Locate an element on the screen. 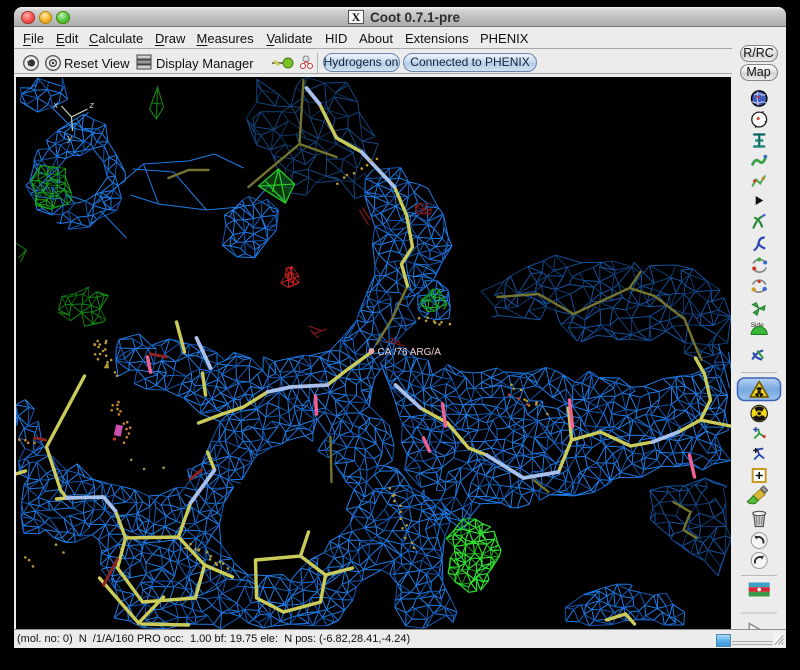  svg-text: y is located at coordinates (69, 138).